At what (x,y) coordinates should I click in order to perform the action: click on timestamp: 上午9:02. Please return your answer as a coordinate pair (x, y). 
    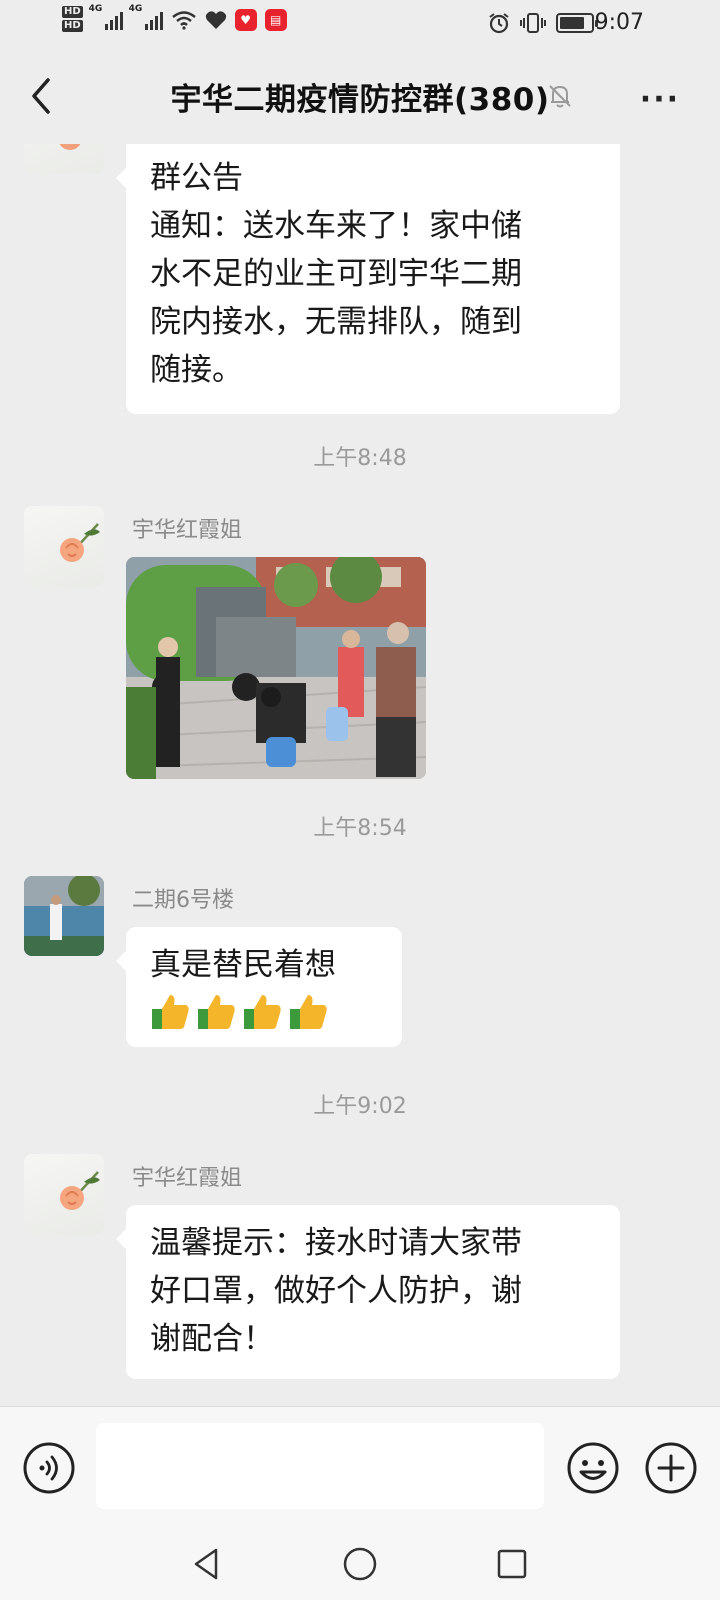
    Looking at the image, I should click on (360, 1106).